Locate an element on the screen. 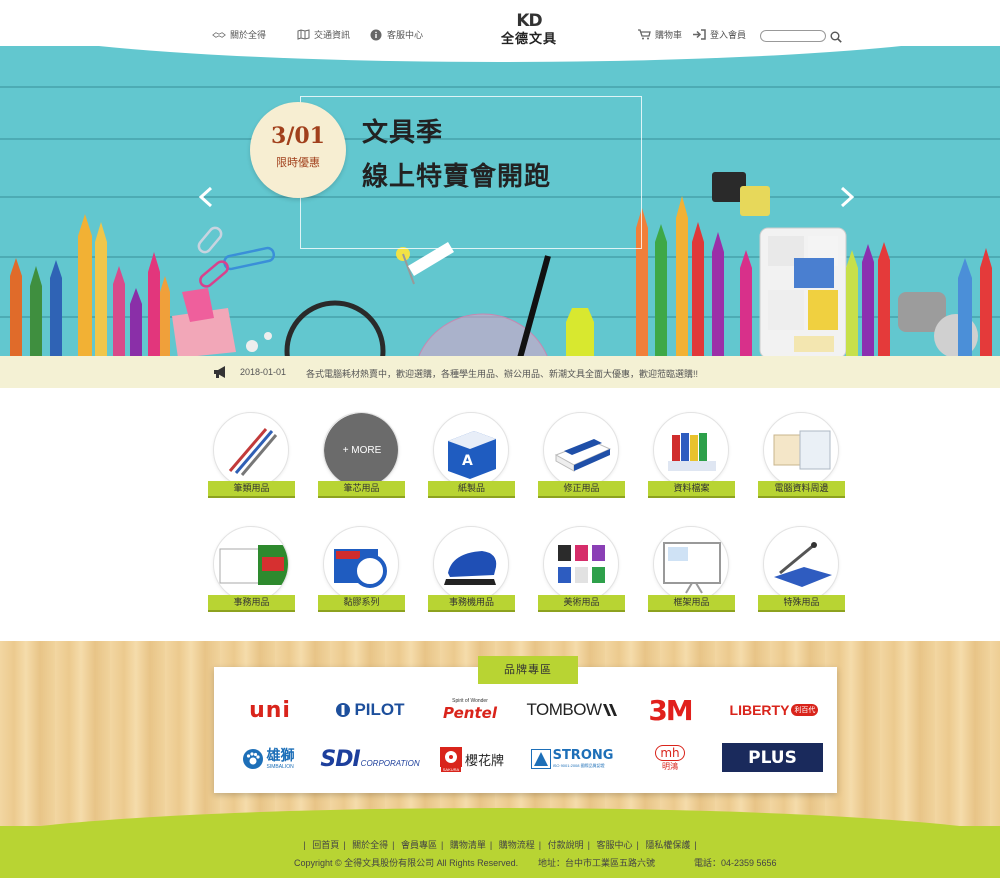 The width and height of the screenshot is (1000, 878). footer-link-home: 回首頁 is located at coordinates (325, 845).